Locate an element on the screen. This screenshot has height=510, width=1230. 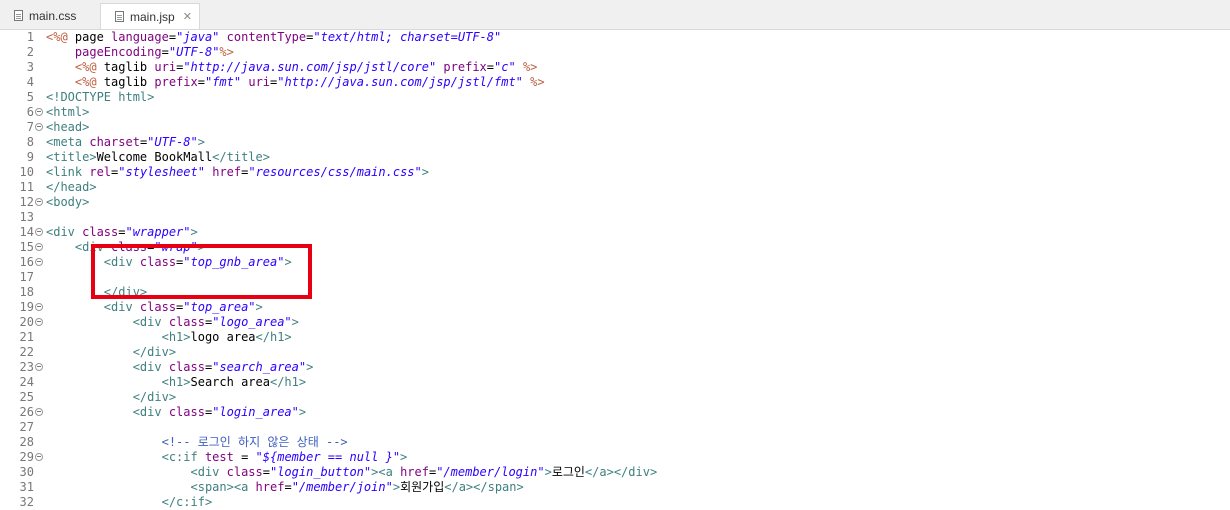
line-number: 21 is located at coordinates (26, 337).